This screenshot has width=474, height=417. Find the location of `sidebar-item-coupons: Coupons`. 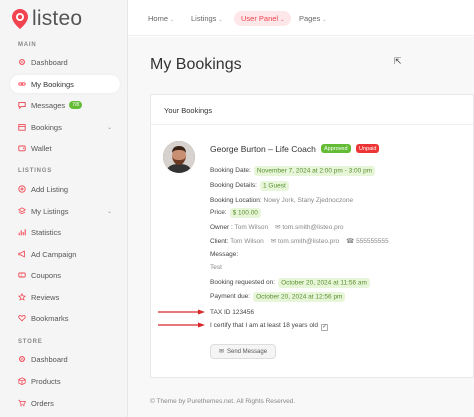

sidebar-item-coupons: Coupons is located at coordinates (65, 275).